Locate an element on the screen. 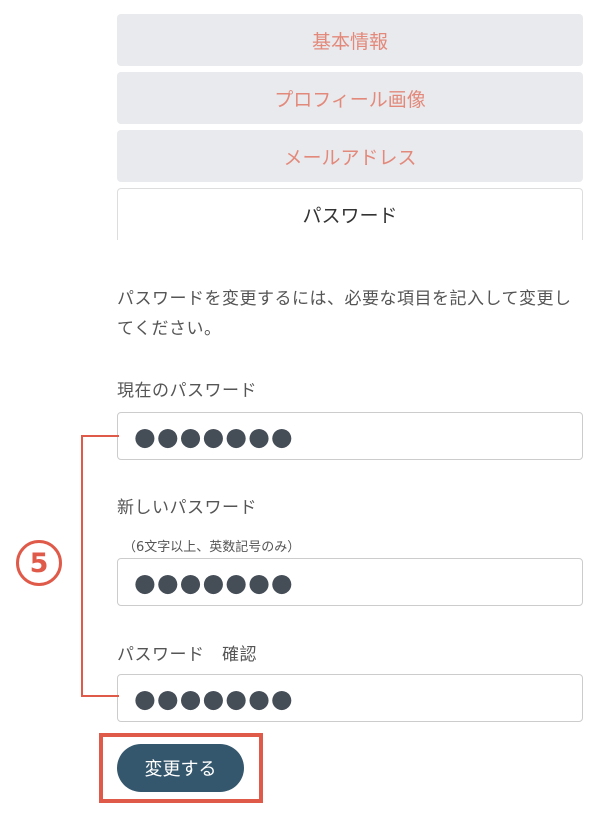 The height and width of the screenshot is (832, 616). step-number-badge: 5 is located at coordinates (39, 563).